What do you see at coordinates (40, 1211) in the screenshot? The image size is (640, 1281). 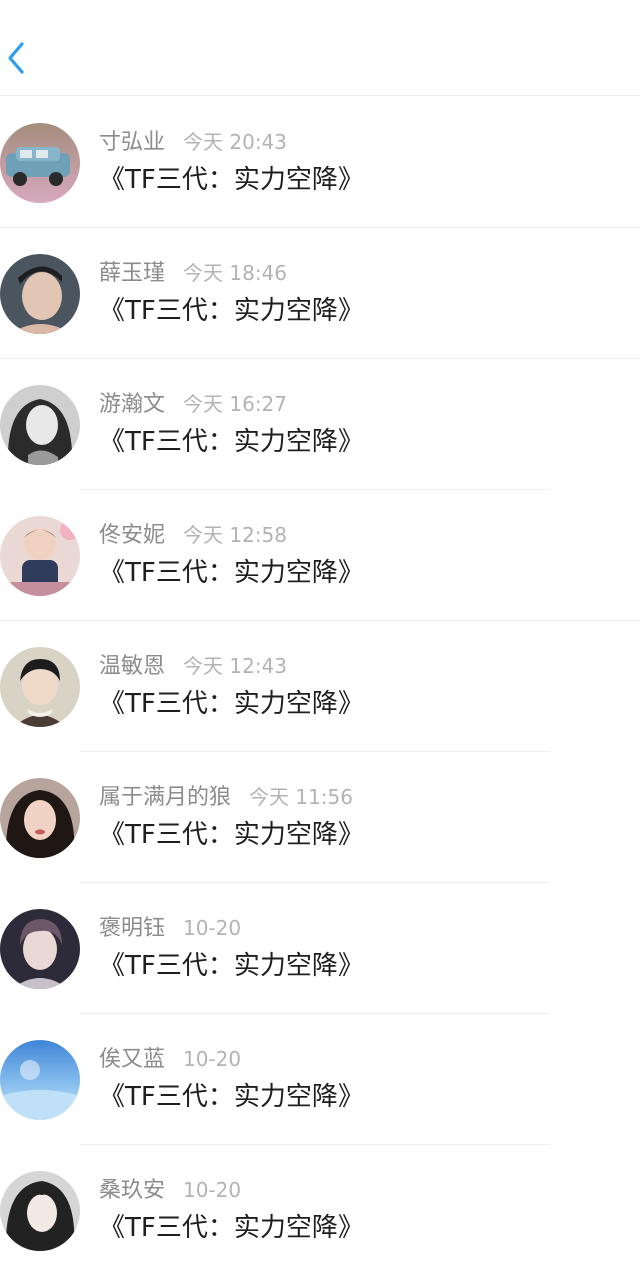 I see `anime-avatar` at bounding box center [40, 1211].